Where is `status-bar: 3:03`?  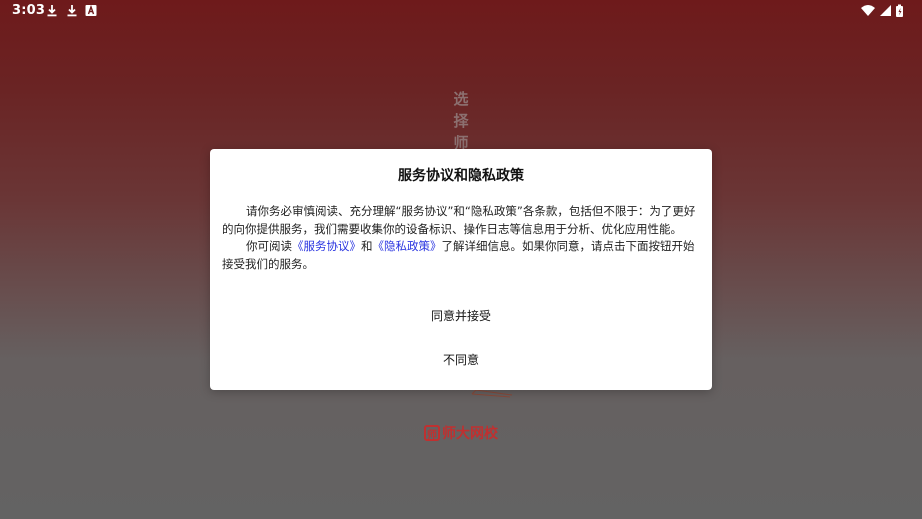
status-bar: 3:03 is located at coordinates (461, 11).